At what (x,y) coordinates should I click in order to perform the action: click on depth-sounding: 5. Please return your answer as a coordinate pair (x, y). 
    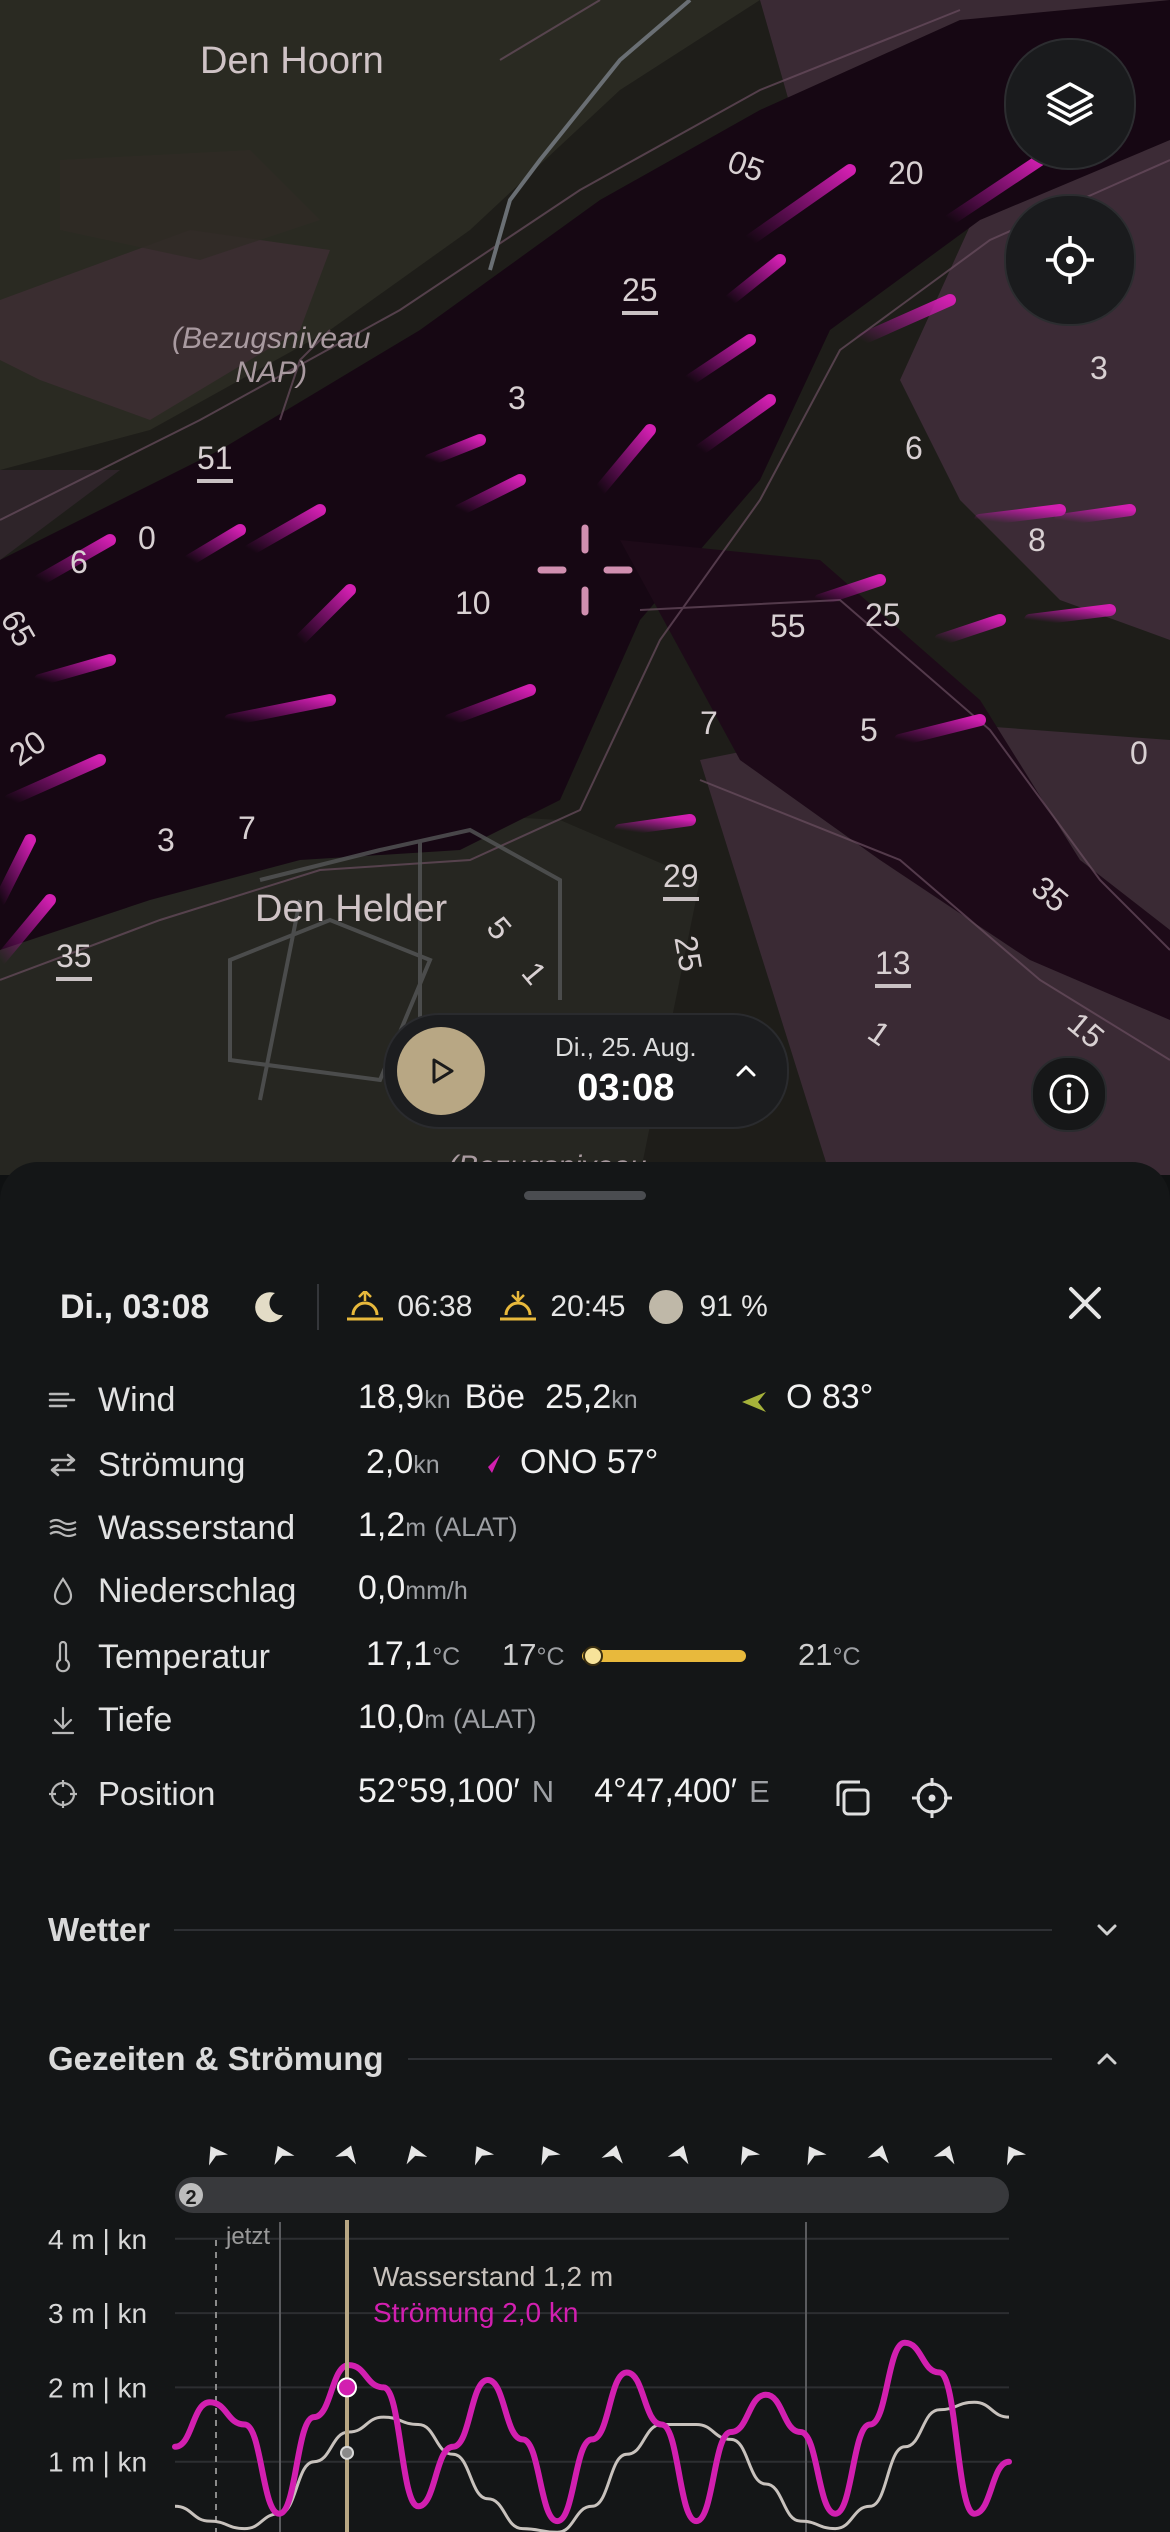
    Looking at the image, I should click on (869, 730).